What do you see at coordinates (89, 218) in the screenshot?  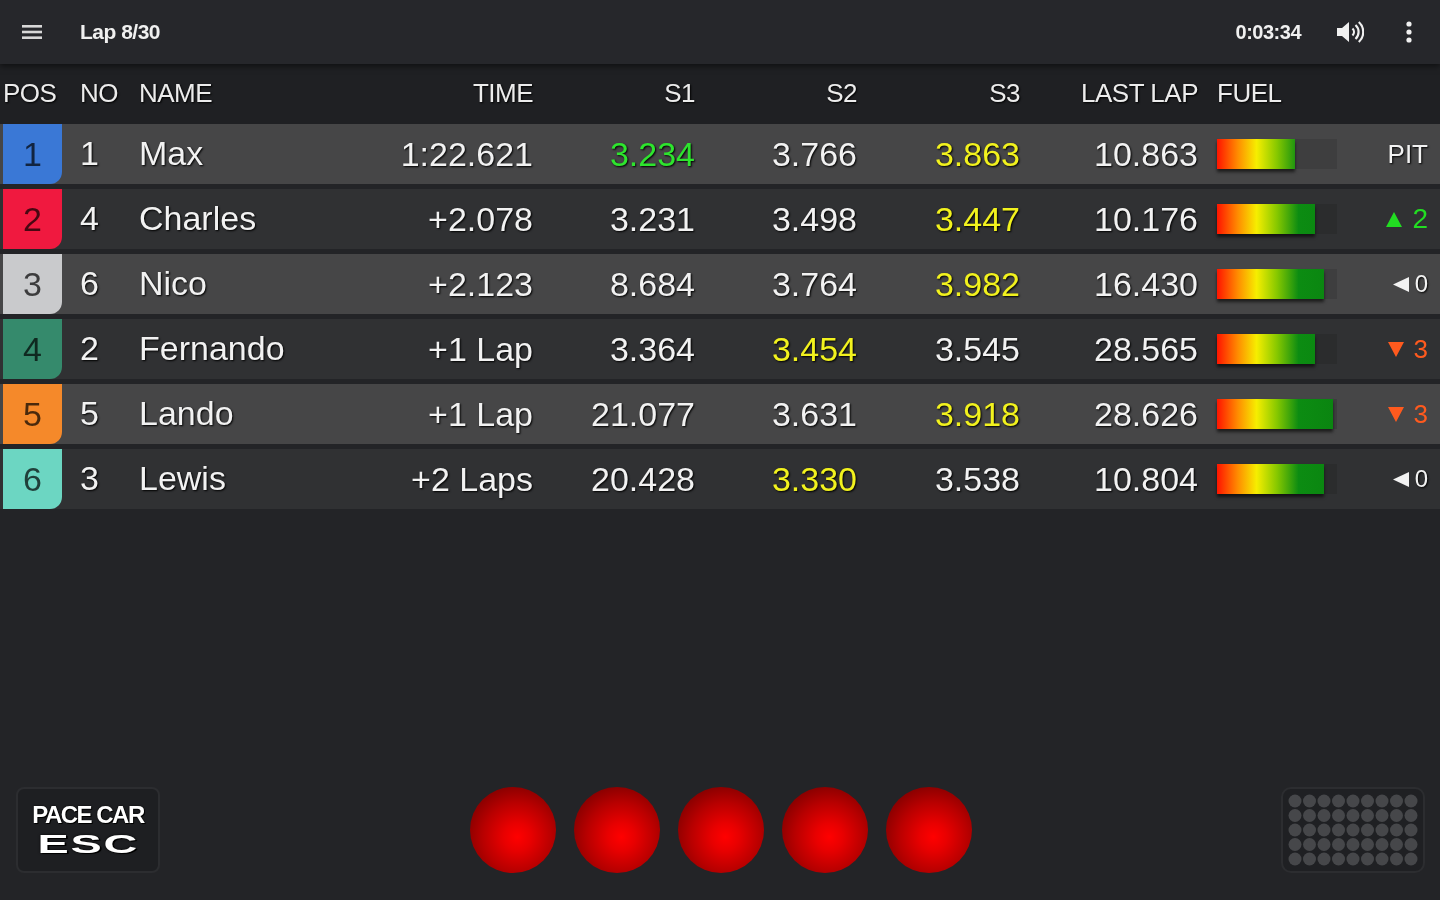 I see `car-number: 4` at bounding box center [89, 218].